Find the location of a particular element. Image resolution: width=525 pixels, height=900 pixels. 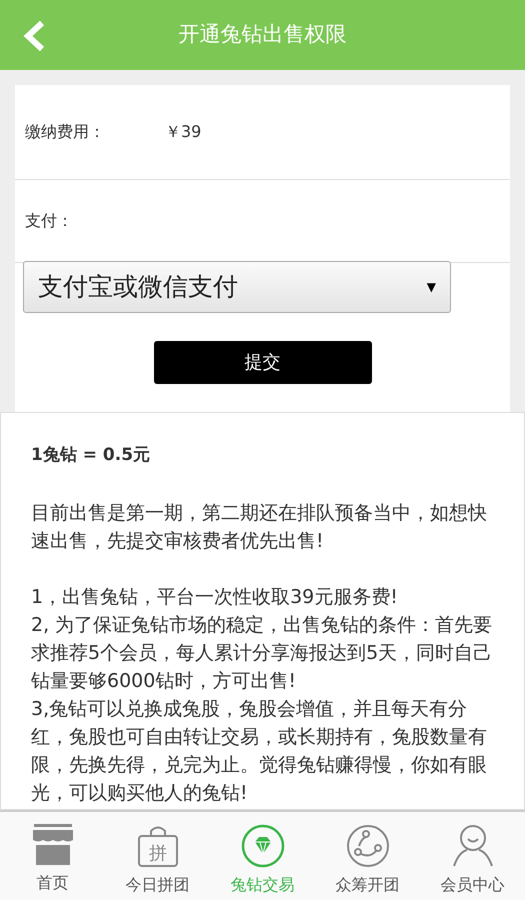

payment-select: 支付宝或微信支付 ▼ is located at coordinates (237, 287).